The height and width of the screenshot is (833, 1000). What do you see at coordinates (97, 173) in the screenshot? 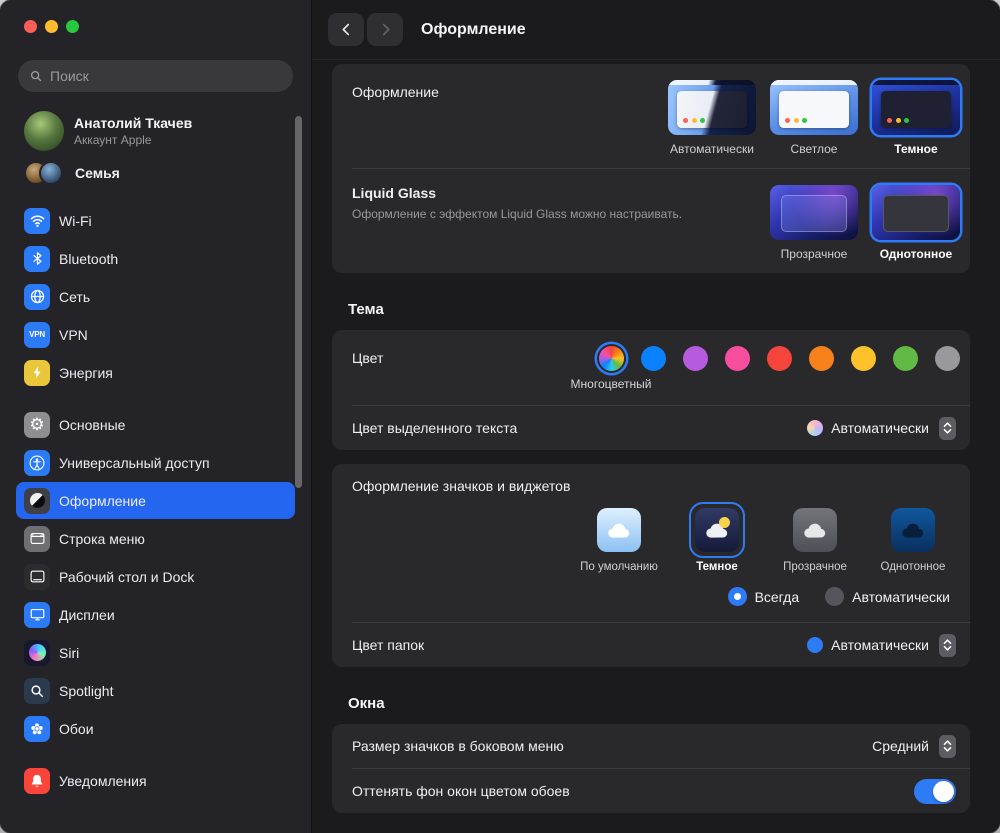
I see `family-label: Семья` at bounding box center [97, 173].